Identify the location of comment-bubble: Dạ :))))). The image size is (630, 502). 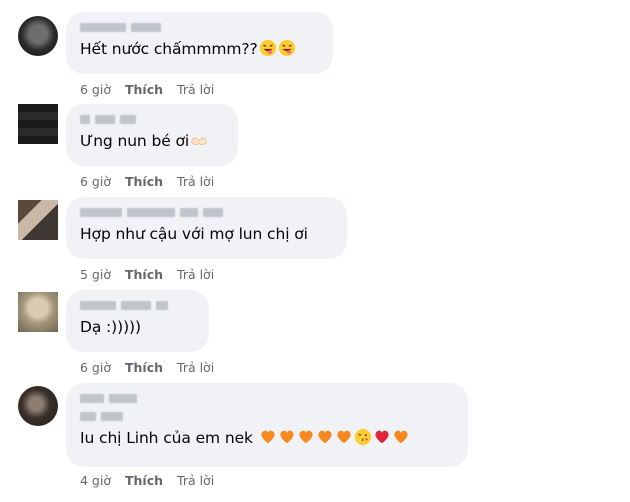
(137, 321).